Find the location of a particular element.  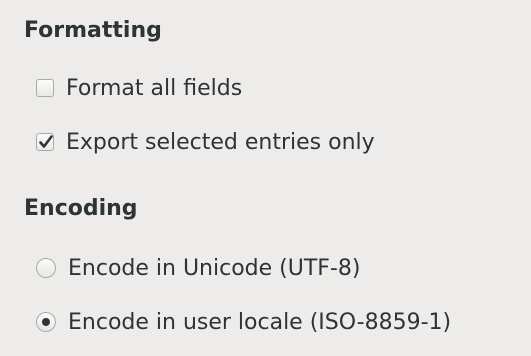

encode-user-locale-label: Encode in user locale (ISO-8859-1) is located at coordinates (260, 322).